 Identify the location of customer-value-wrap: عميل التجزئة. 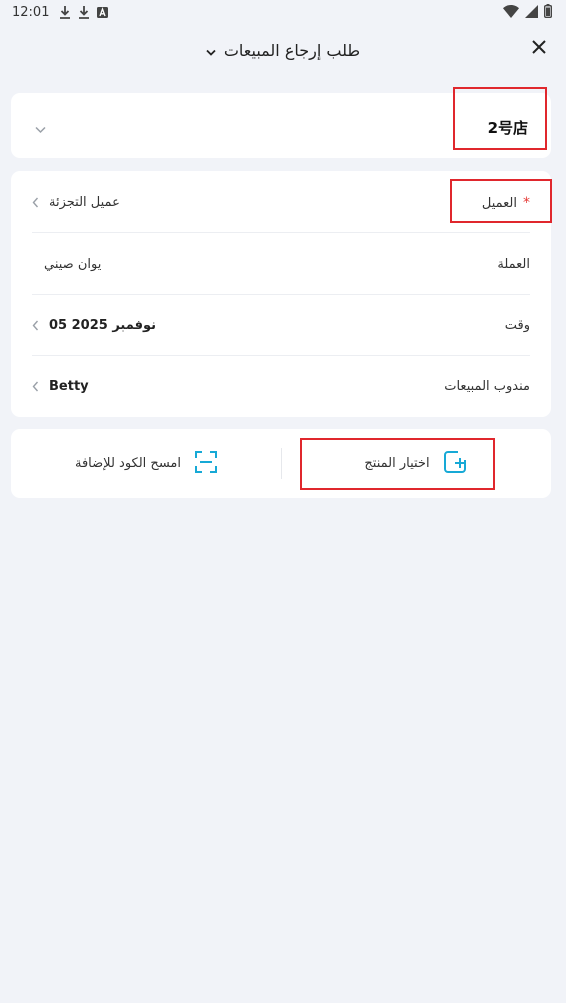
(76, 202).